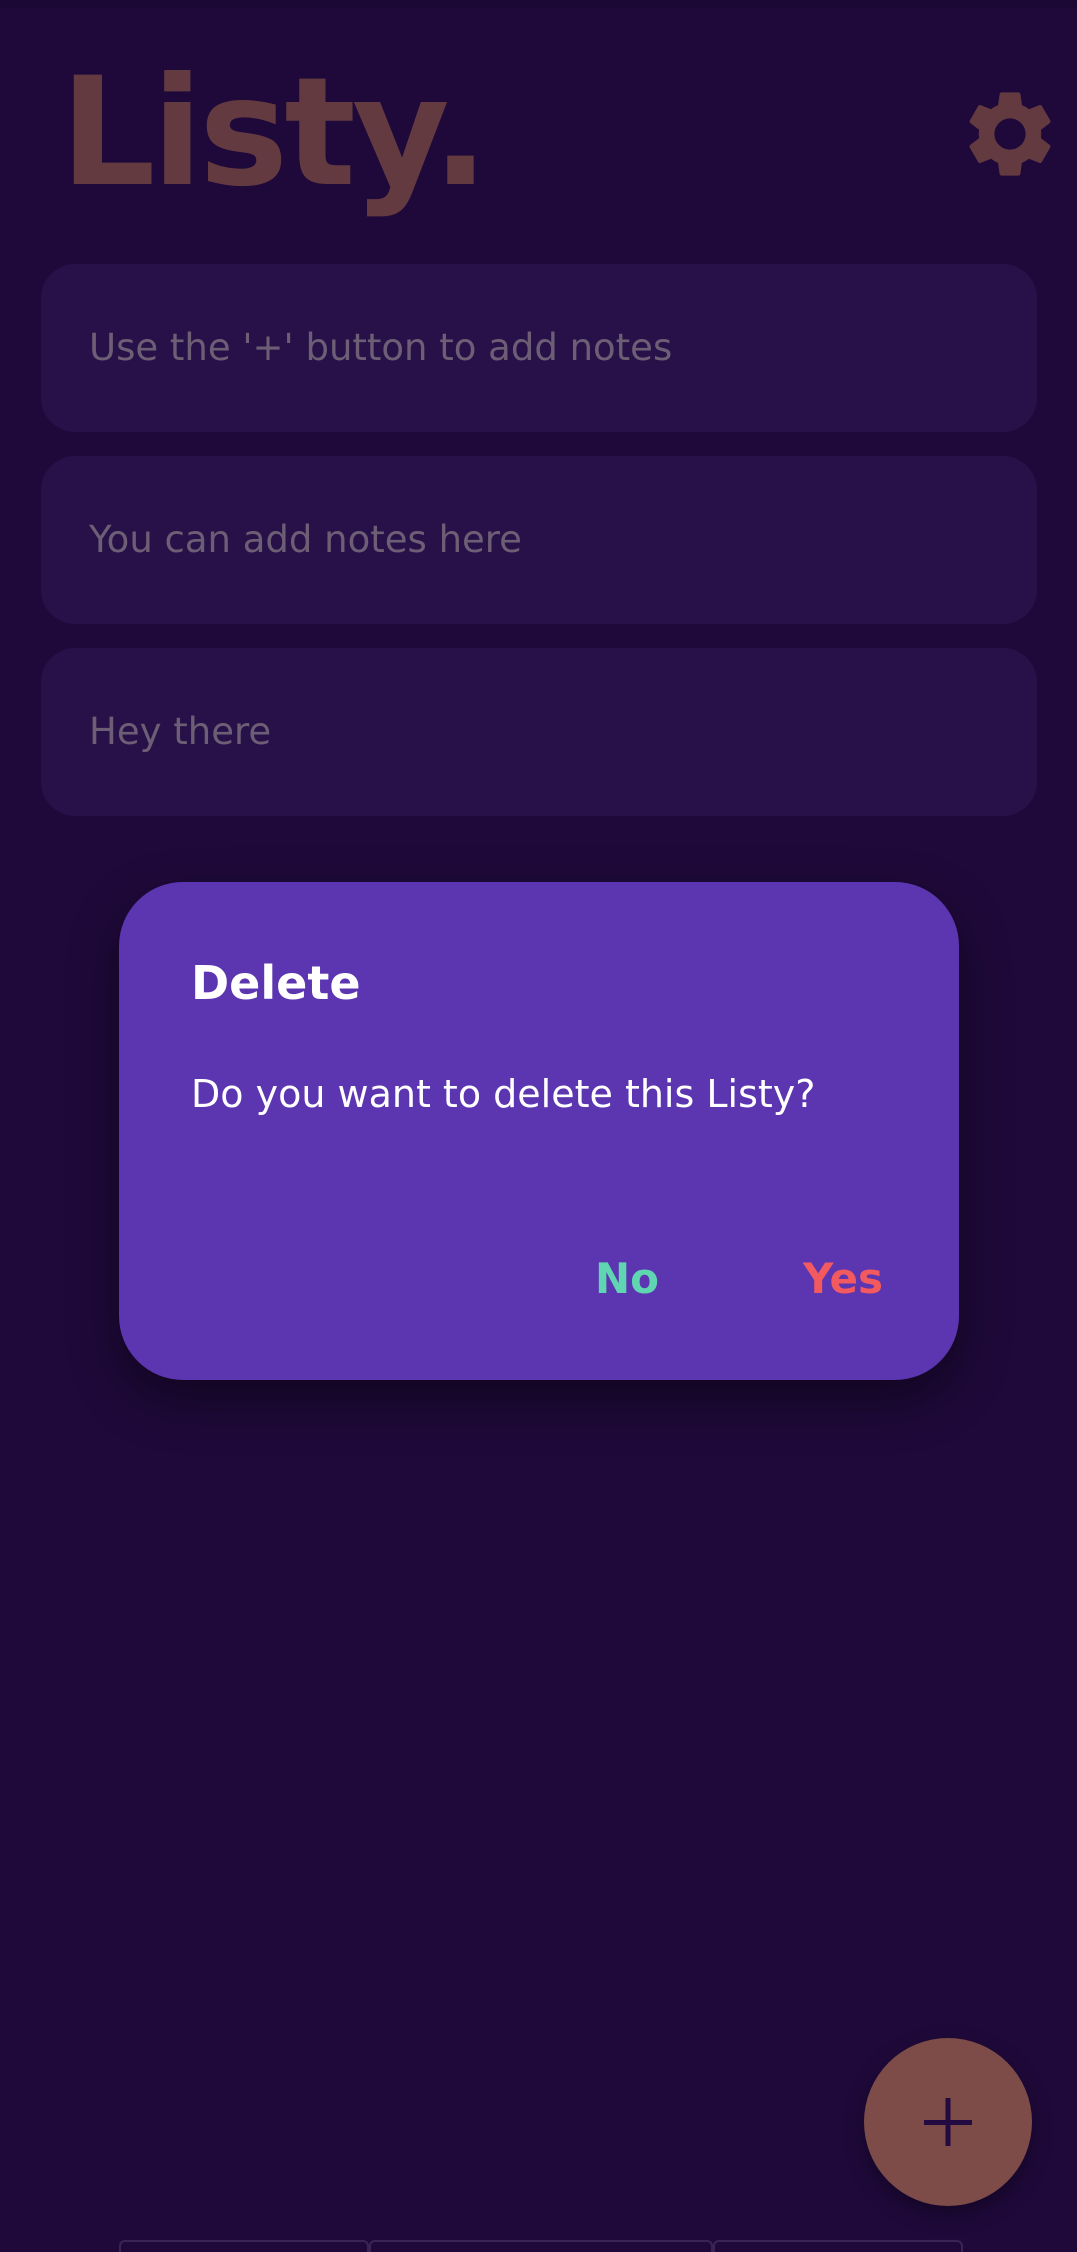 This screenshot has height=2252, width=1077. What do you see at coordinates (503, 1094) in the screenshot?
I see `dialog-message: Do you want to delete this Listy?` at bounding box center [503, 1094].